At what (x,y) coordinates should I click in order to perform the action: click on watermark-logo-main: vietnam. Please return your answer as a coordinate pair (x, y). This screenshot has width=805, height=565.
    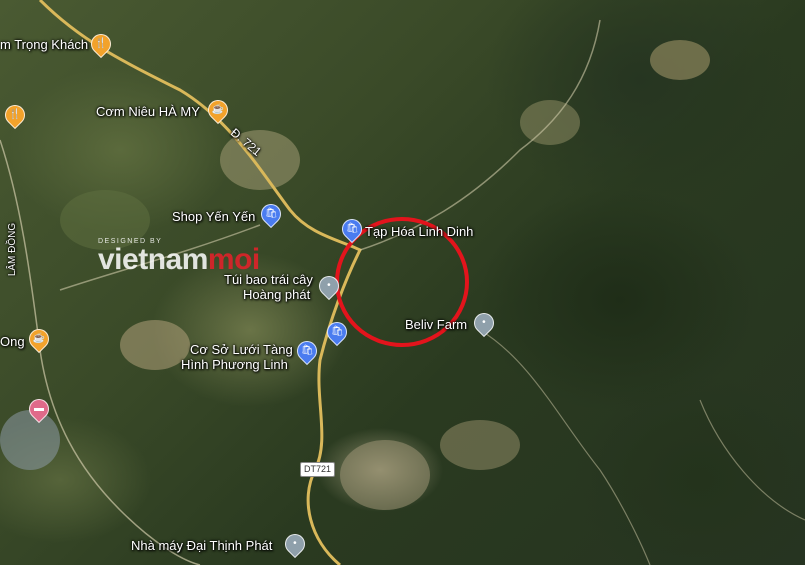
    Looking at the image, I should click on (153, 259).